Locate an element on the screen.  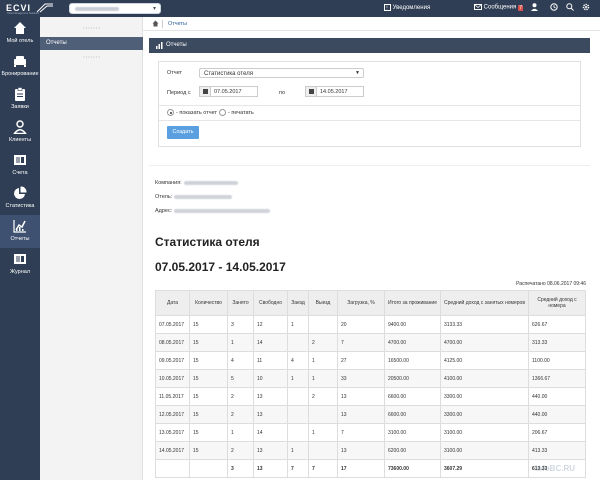
date-to-field: 14.05.2017 is located at coordinates (334, 91).